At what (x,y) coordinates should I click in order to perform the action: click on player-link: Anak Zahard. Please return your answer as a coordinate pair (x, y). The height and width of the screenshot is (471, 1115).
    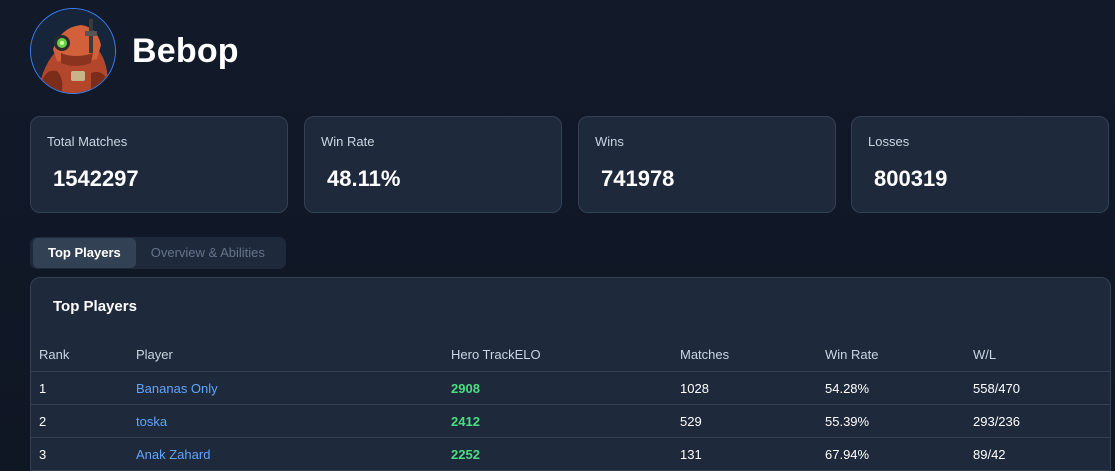
    Looking at the image, I should click on (173, 454).